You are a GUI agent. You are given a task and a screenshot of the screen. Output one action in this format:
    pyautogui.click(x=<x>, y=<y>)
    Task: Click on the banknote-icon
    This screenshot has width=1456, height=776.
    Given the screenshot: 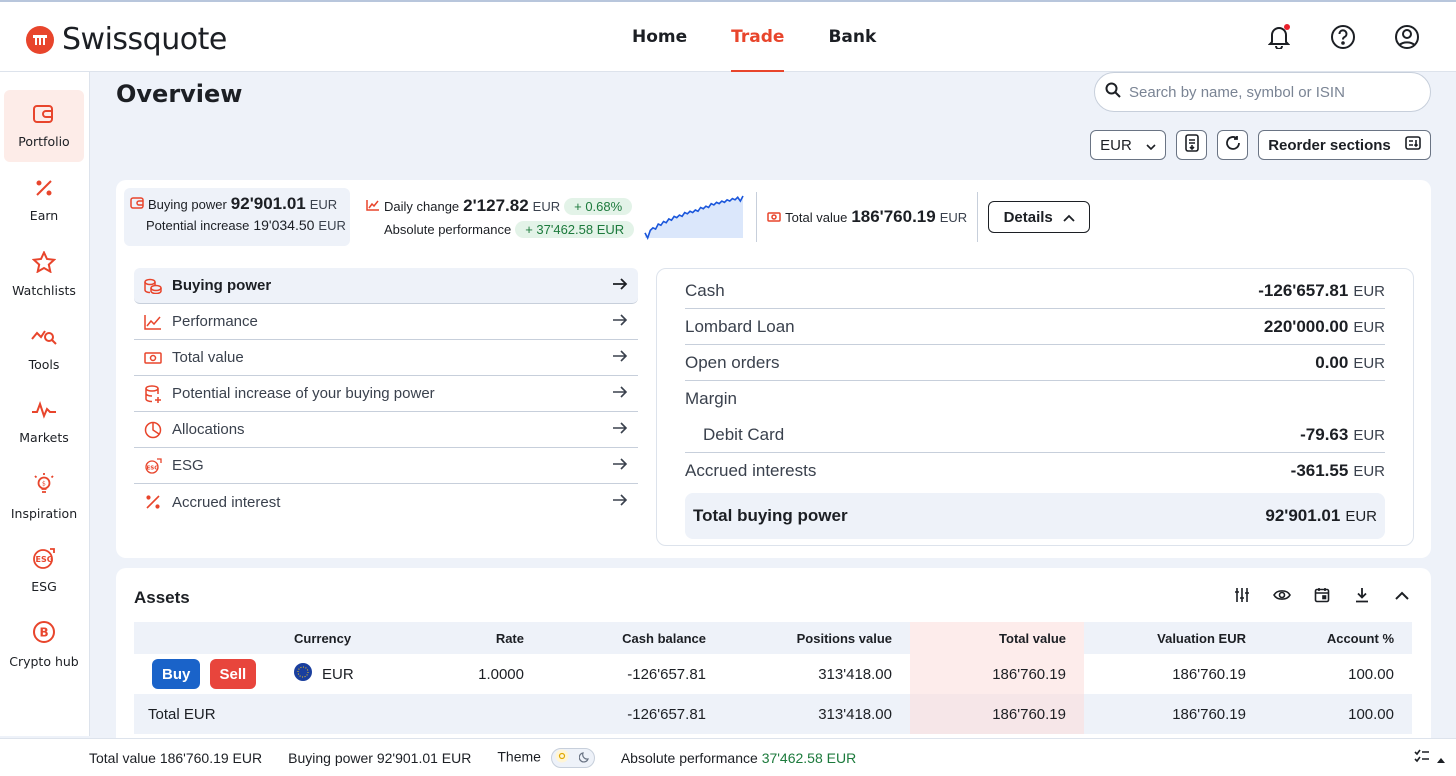 What is the action you would take?
    pyautogui.click(x=774, y=217)
    